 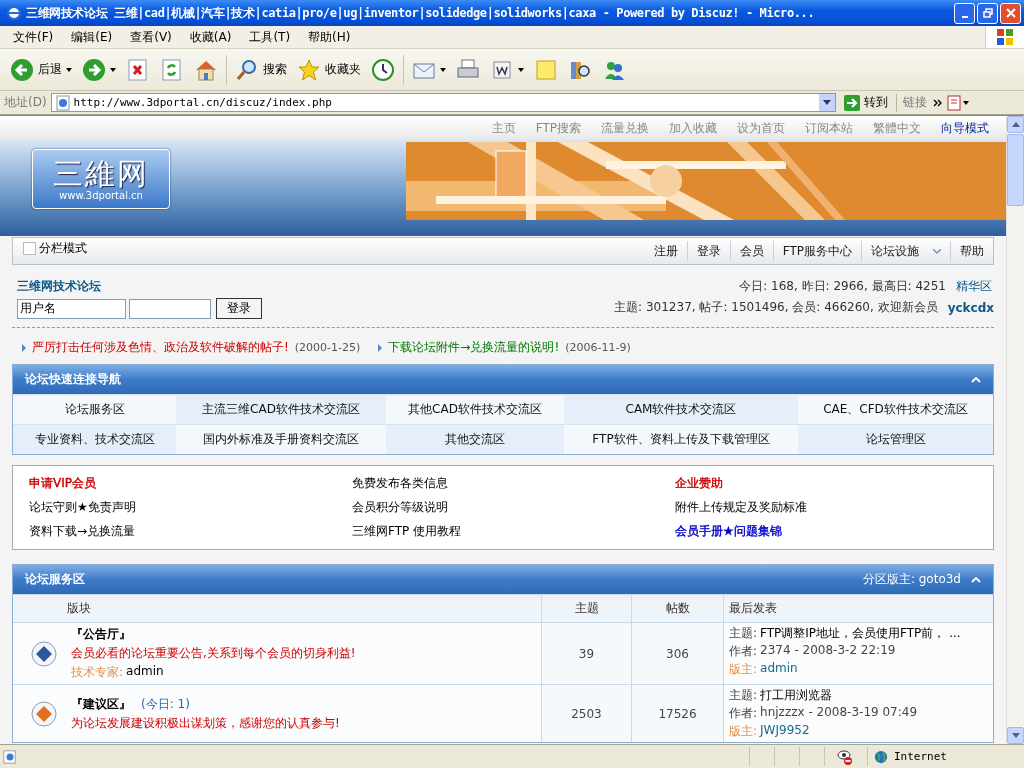 What do you see at coordinates (474, 347) in the screenshot?
I see `announcement-link: 下载论坛附件→兑换流量的说明!` at bounding box center [474, 347].